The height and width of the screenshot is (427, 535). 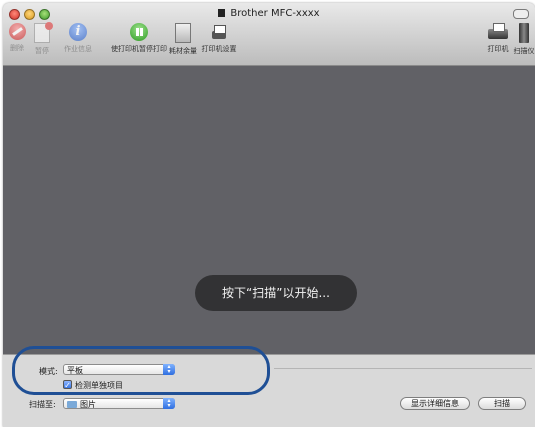 What do you see at coordinates (17, 42) in the screenshot?
I see `delete-button: 删除` at bounding box center [17, 42].